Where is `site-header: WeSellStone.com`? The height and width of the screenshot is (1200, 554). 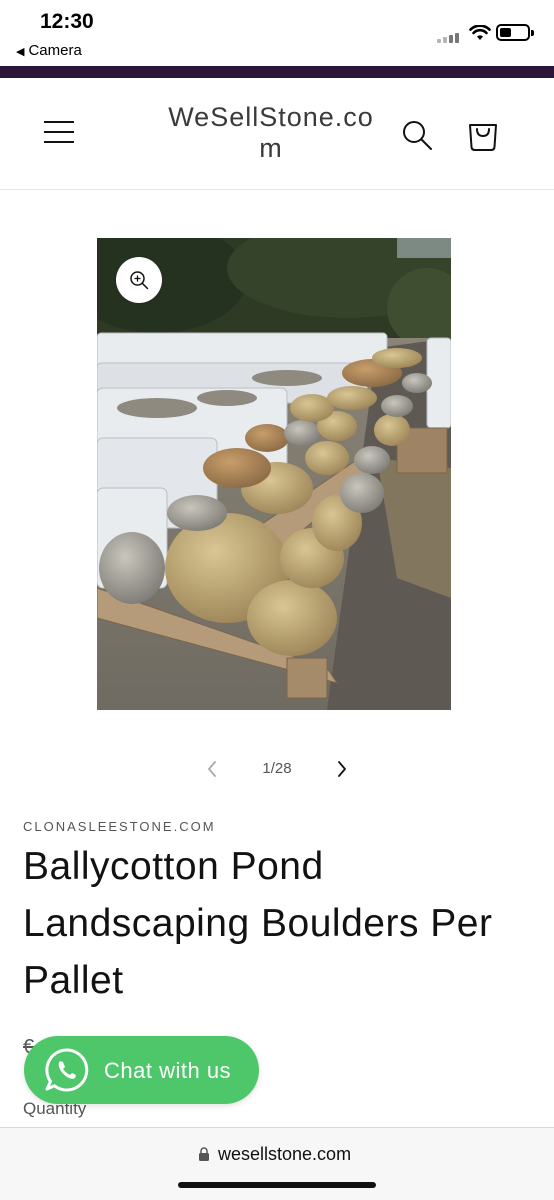
site-header: WeSellStone.com is located at coordinates (277, 134).